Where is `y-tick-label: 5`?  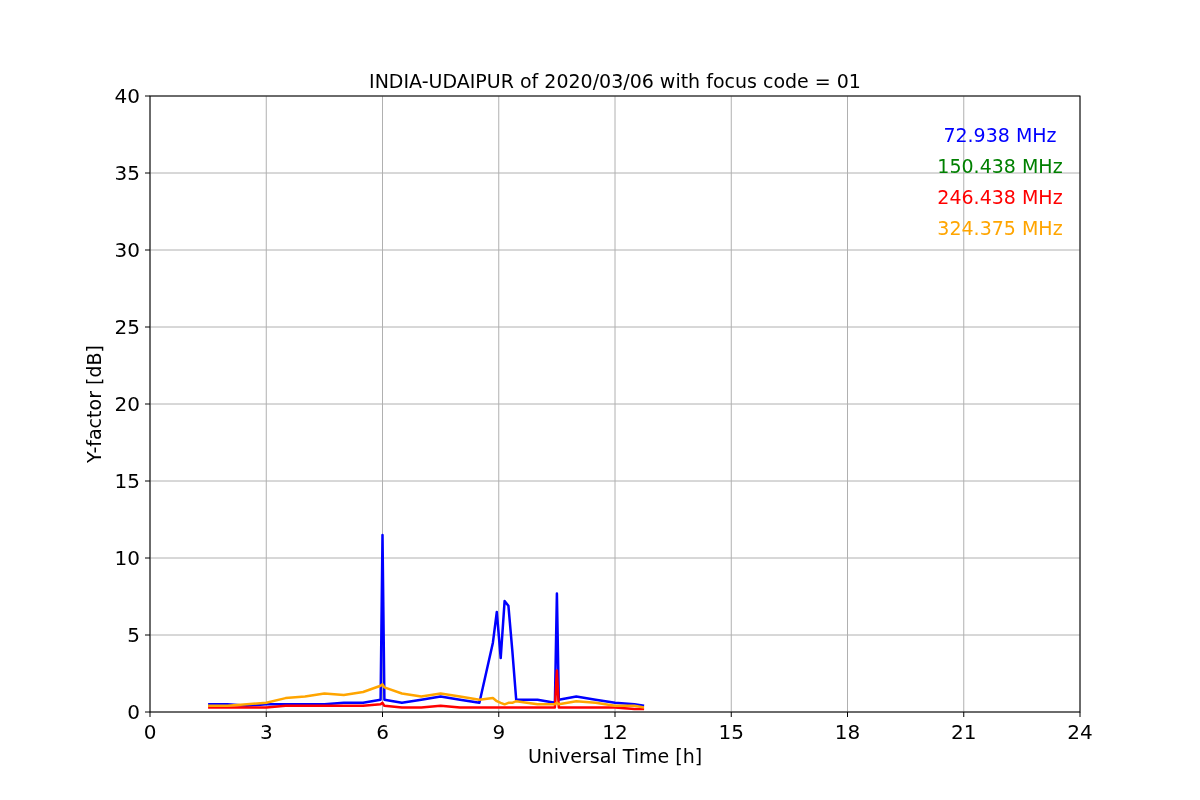
y-tick-label: 5 is located at coordinates (133, 635).